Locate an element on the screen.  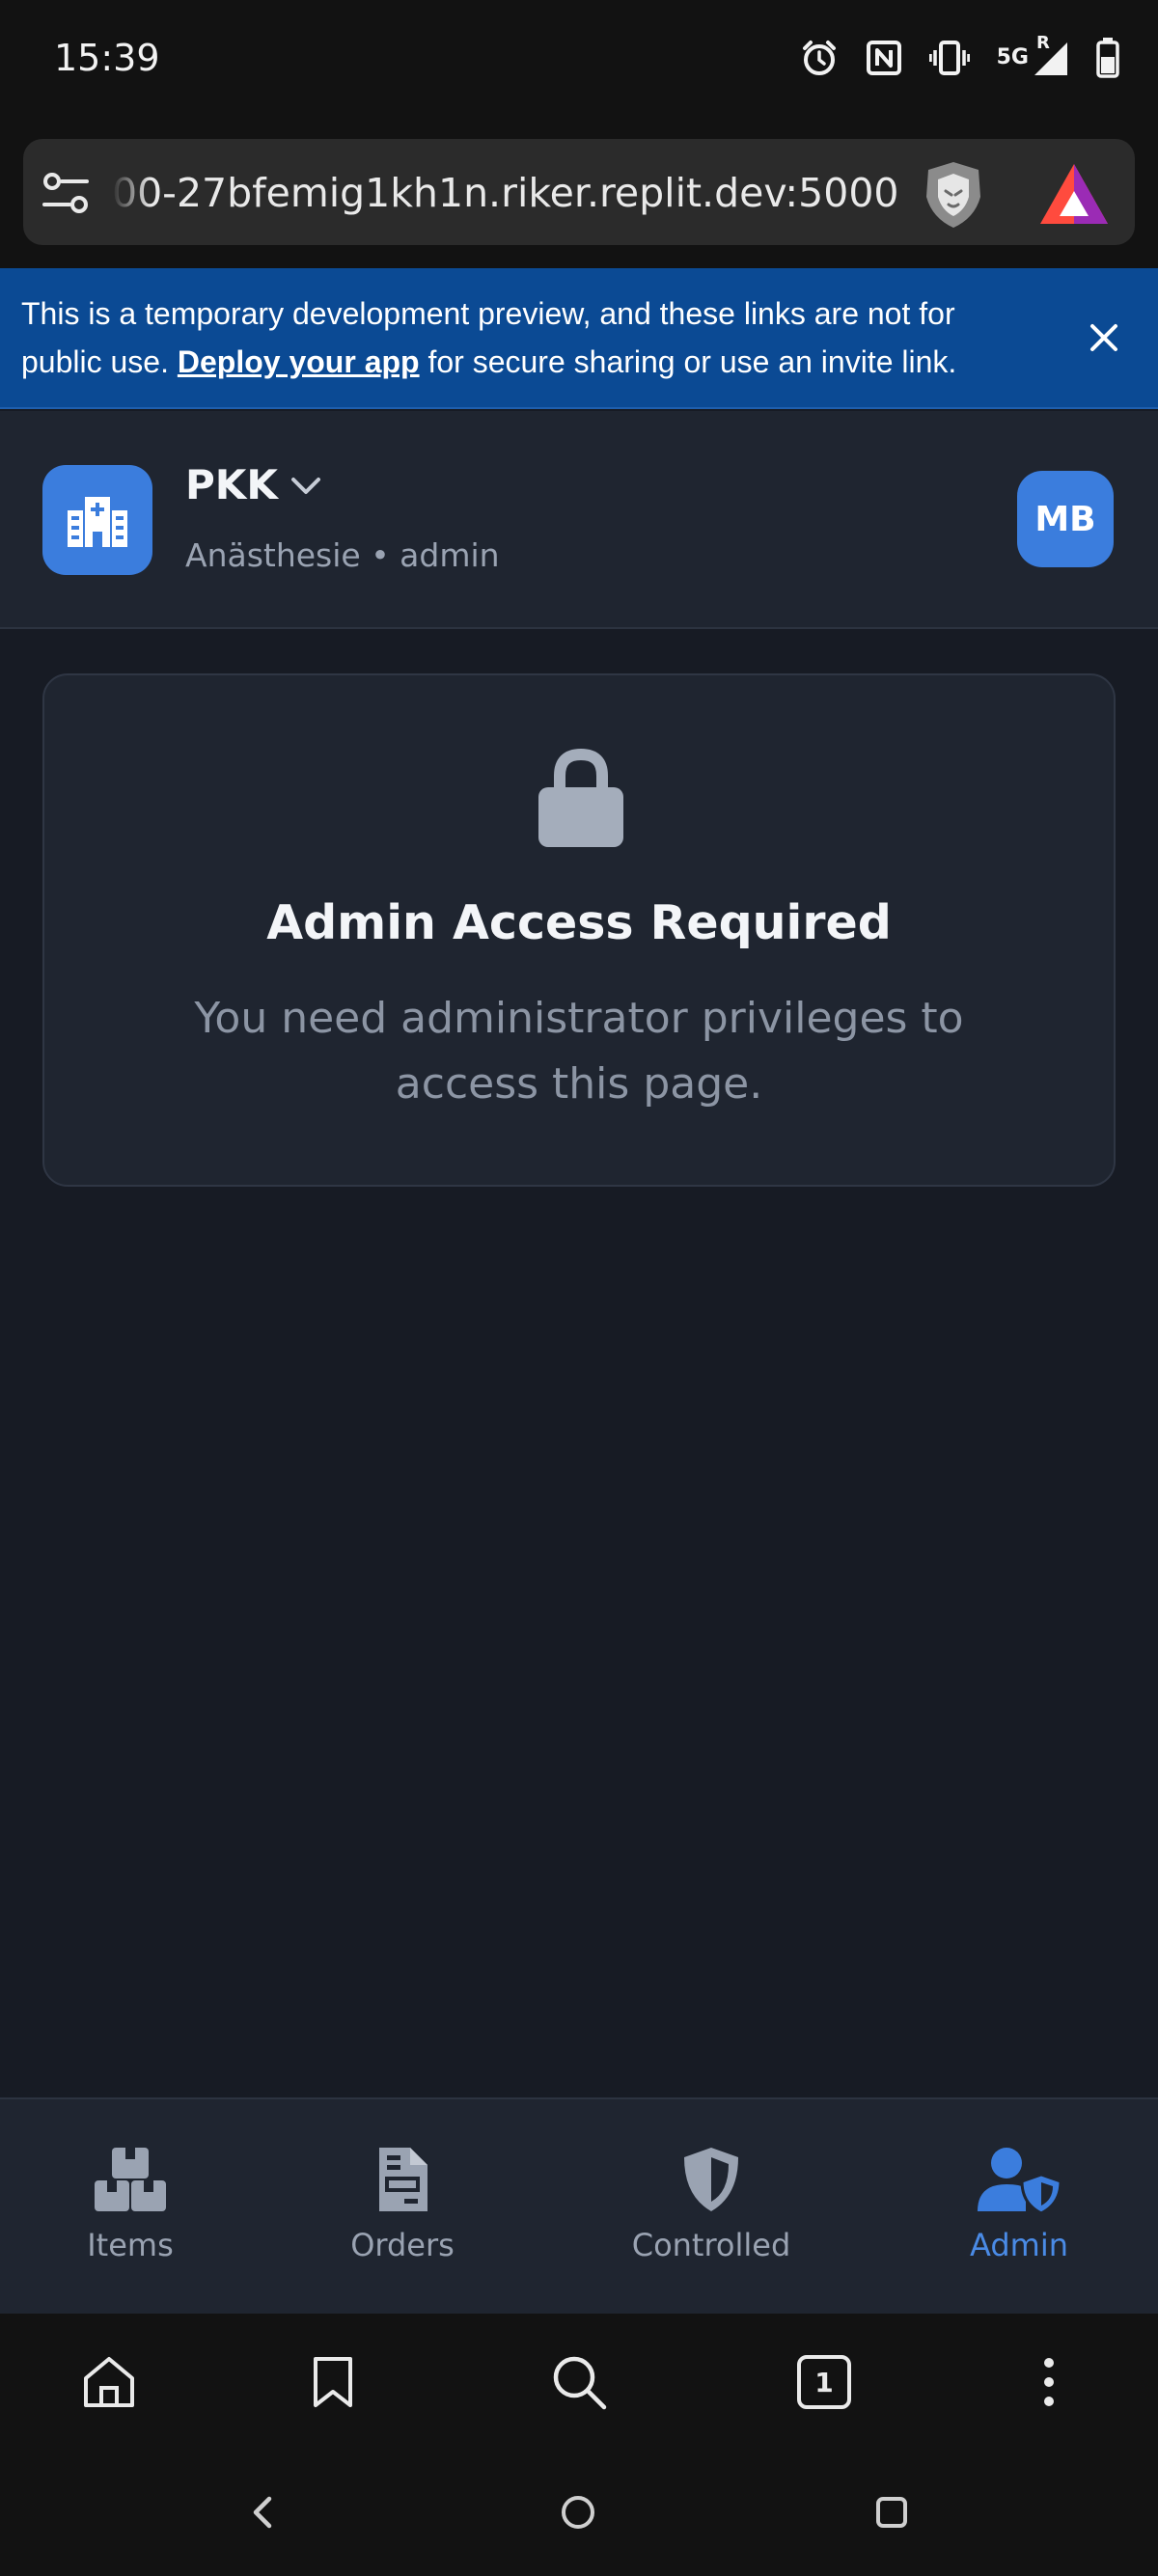
status-bar: 15:39 5G R is located at coordinates (579, 58).